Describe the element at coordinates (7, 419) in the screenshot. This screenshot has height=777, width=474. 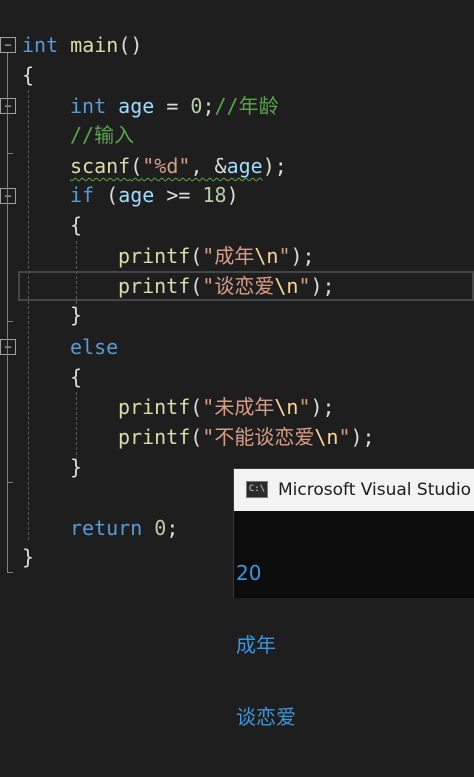
I see `fold-region-line-else` at that location.